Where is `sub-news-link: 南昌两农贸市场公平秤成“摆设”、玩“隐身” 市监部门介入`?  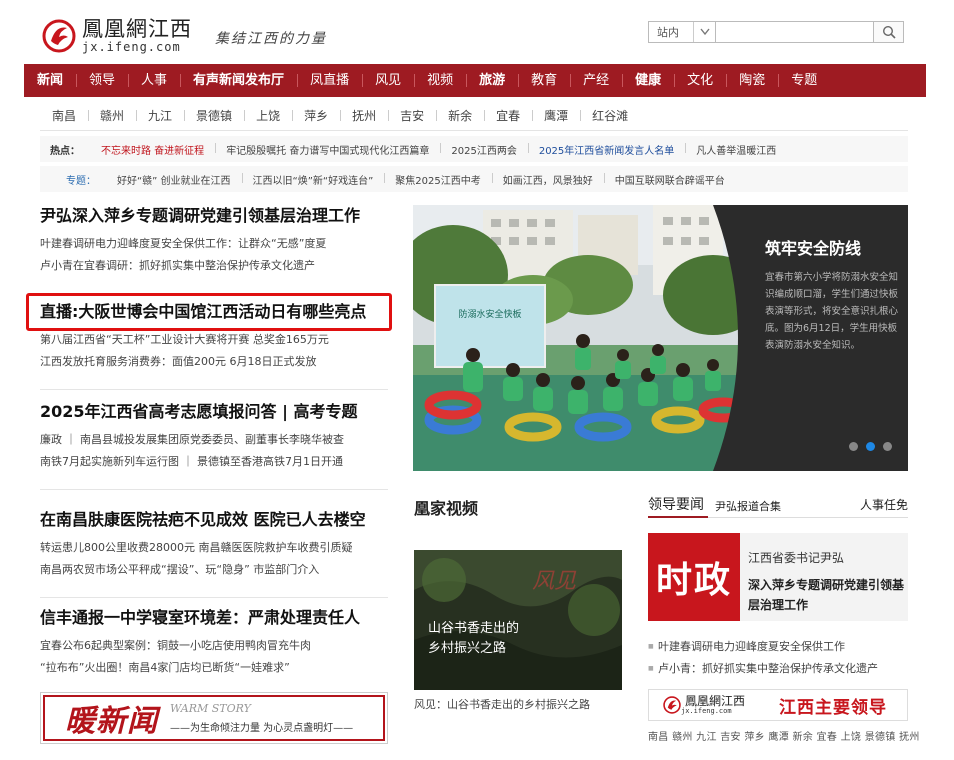
sub-news-link: 南昌两农贸市场公平秤成“摆设”、玩“隐身” 市监部门介入 is located at coordinates (214, 570).